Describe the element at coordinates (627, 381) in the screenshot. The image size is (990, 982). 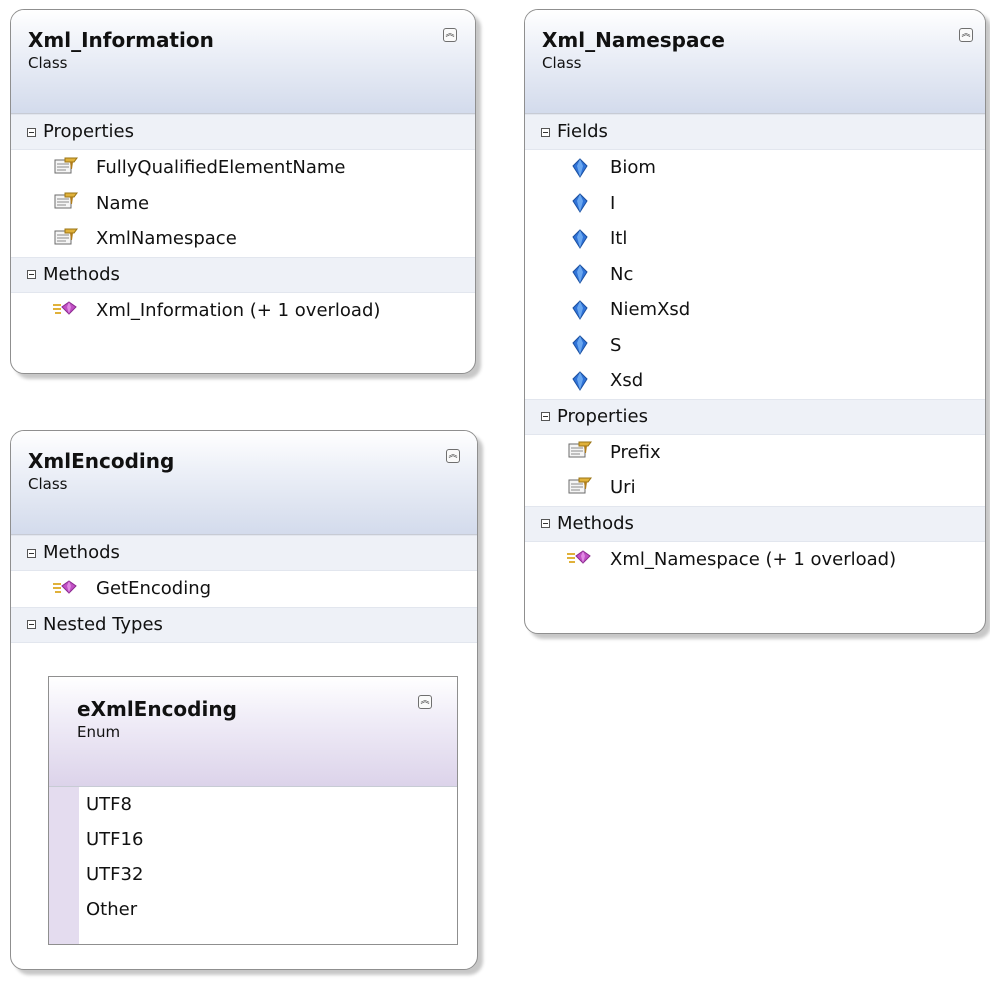
I see `member-label: Xsd` at that location.